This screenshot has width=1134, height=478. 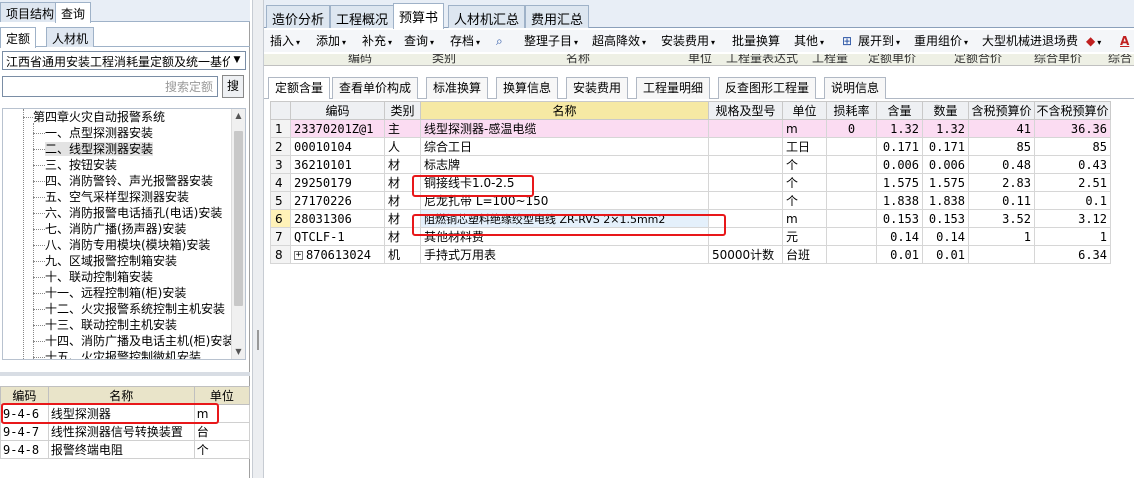 What do you see at coordinates (1072, 146) in the screenshot?
I see `notax-price-cell: 85` at bounding box center [1072, 146].